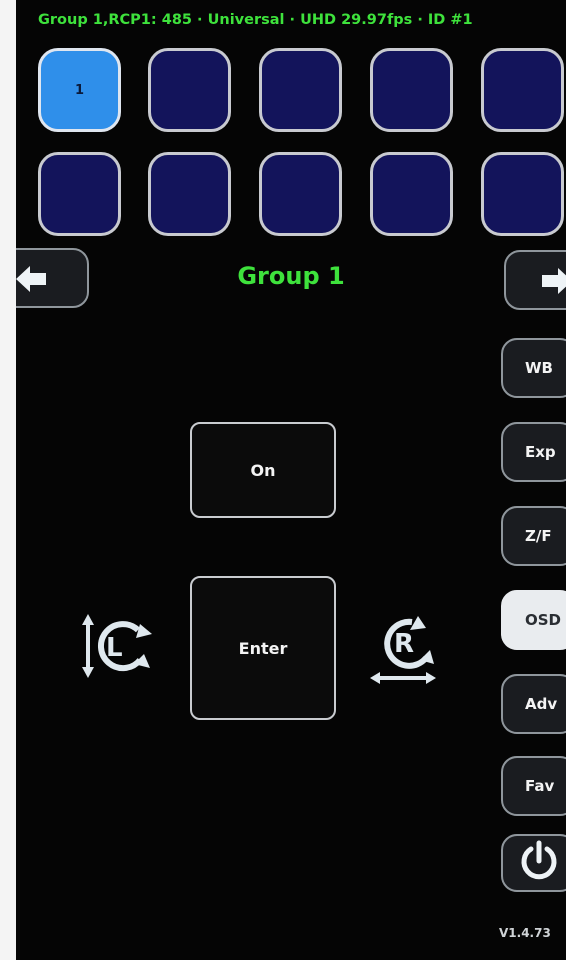  Describe the element at coordinates (404, 644) in the screenshot. I see `rotary-right-letter: R` at that location.